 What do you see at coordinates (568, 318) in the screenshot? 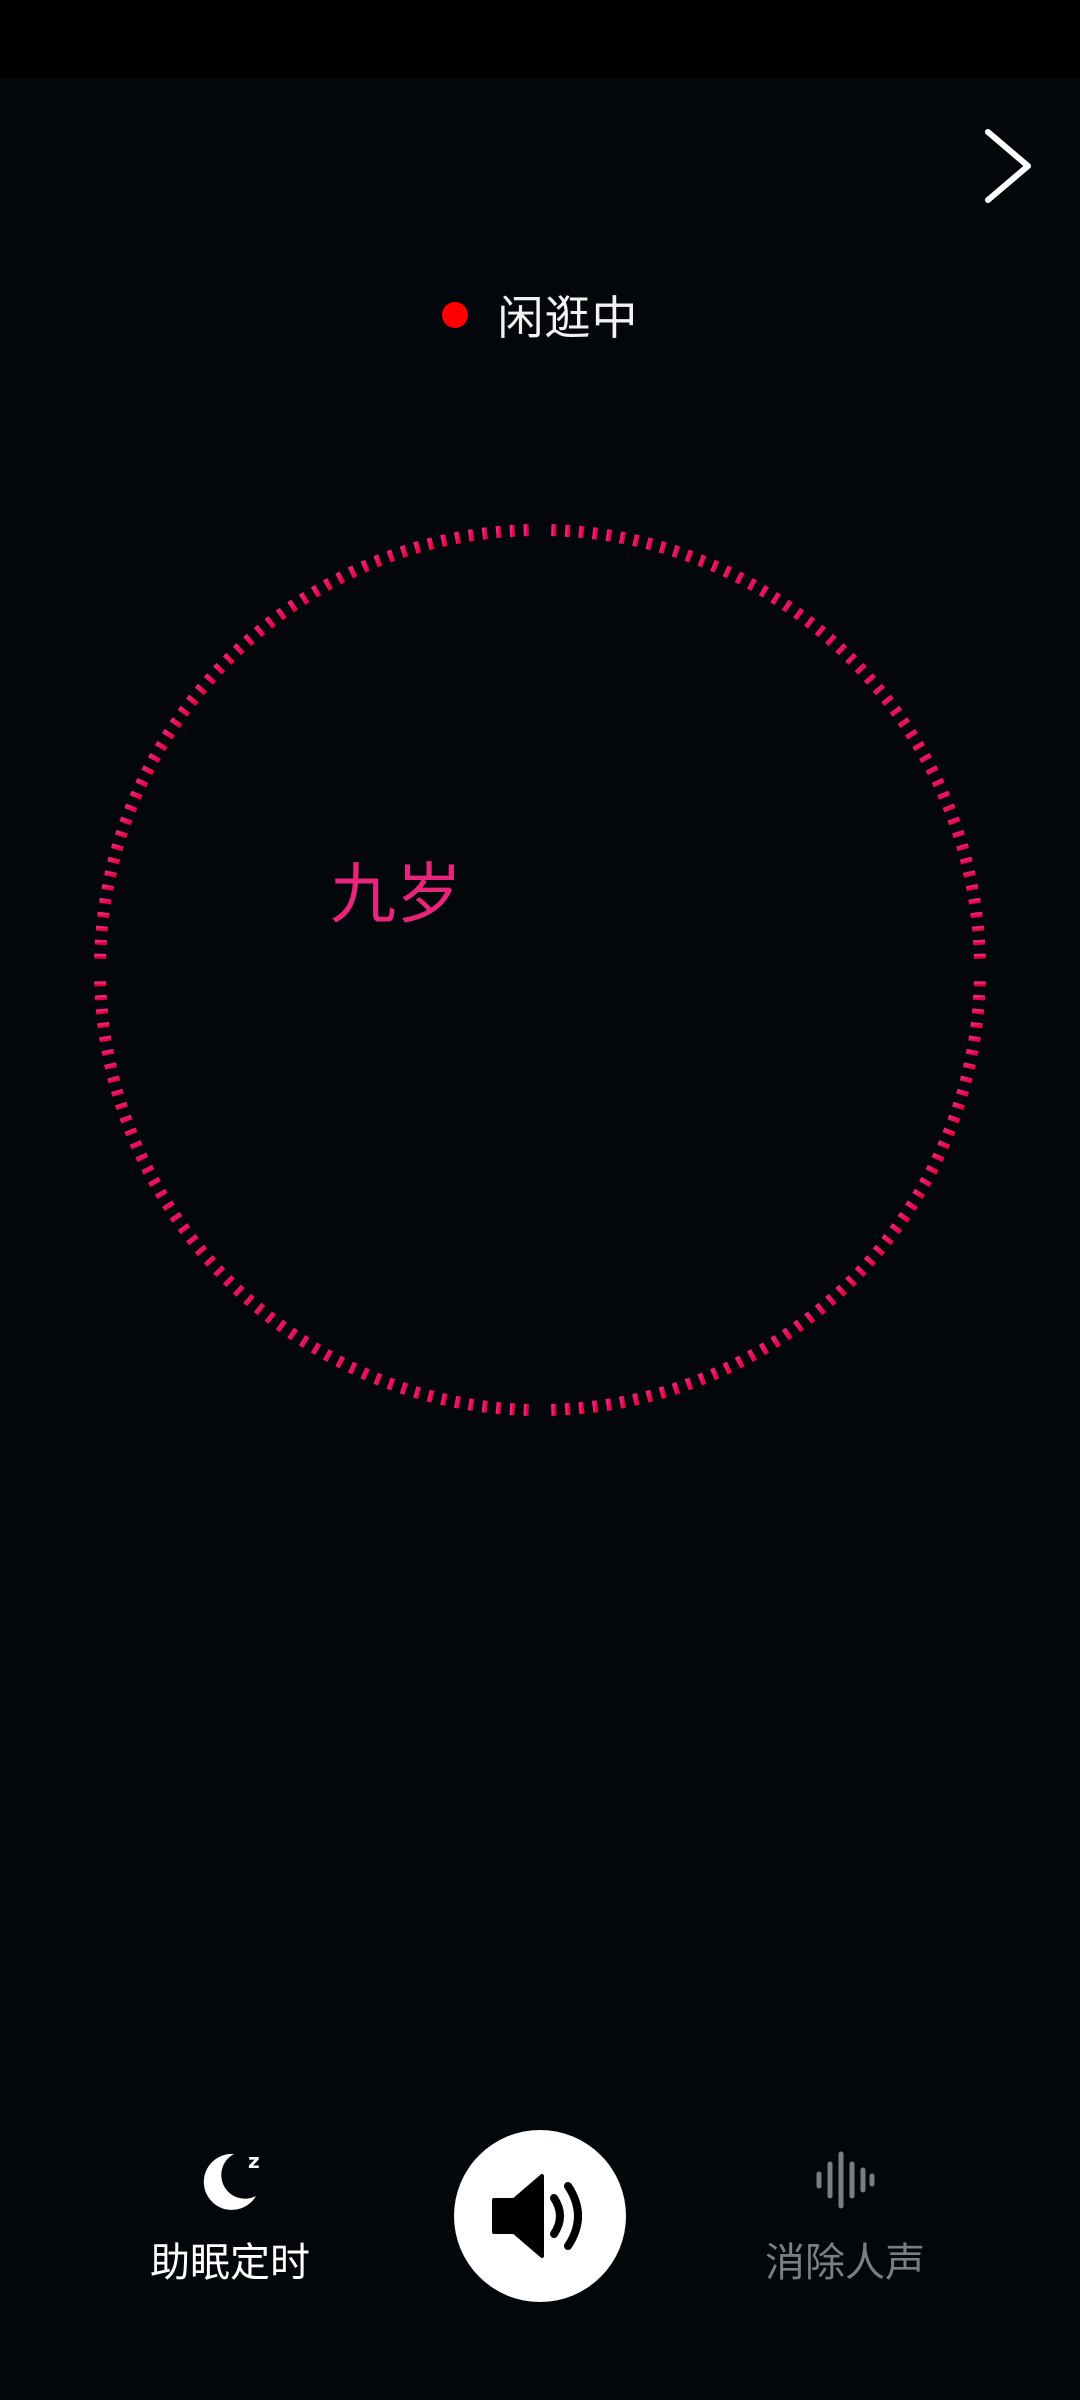
I see `status-text: 闲逛中` at bounding box center [568, 318].